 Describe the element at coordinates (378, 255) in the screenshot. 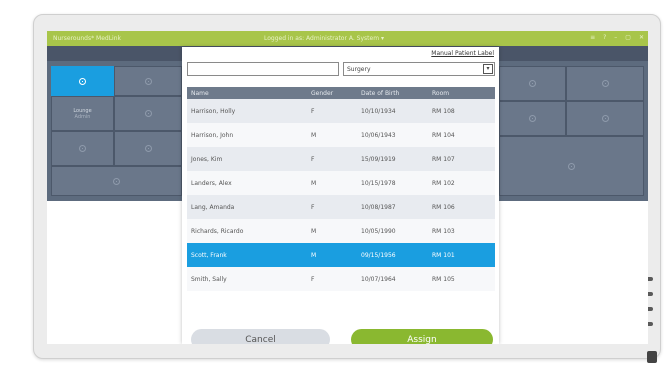

I see `patient-dob: 09/15/1956` at that location.